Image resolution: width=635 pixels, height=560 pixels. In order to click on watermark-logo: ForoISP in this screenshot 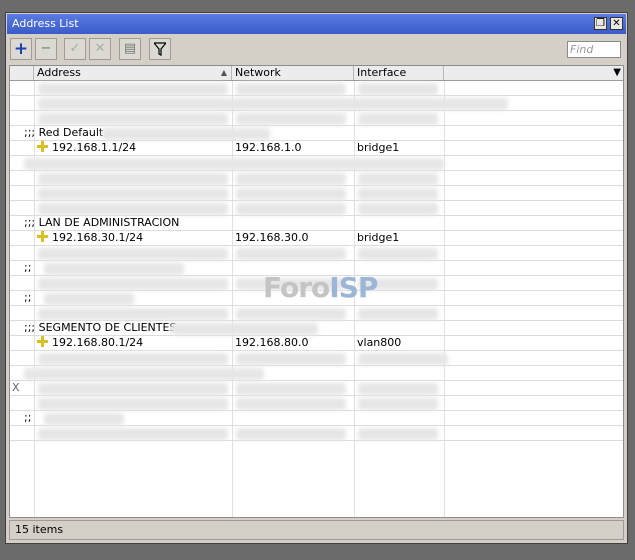, I will do `click(320, 287)`.